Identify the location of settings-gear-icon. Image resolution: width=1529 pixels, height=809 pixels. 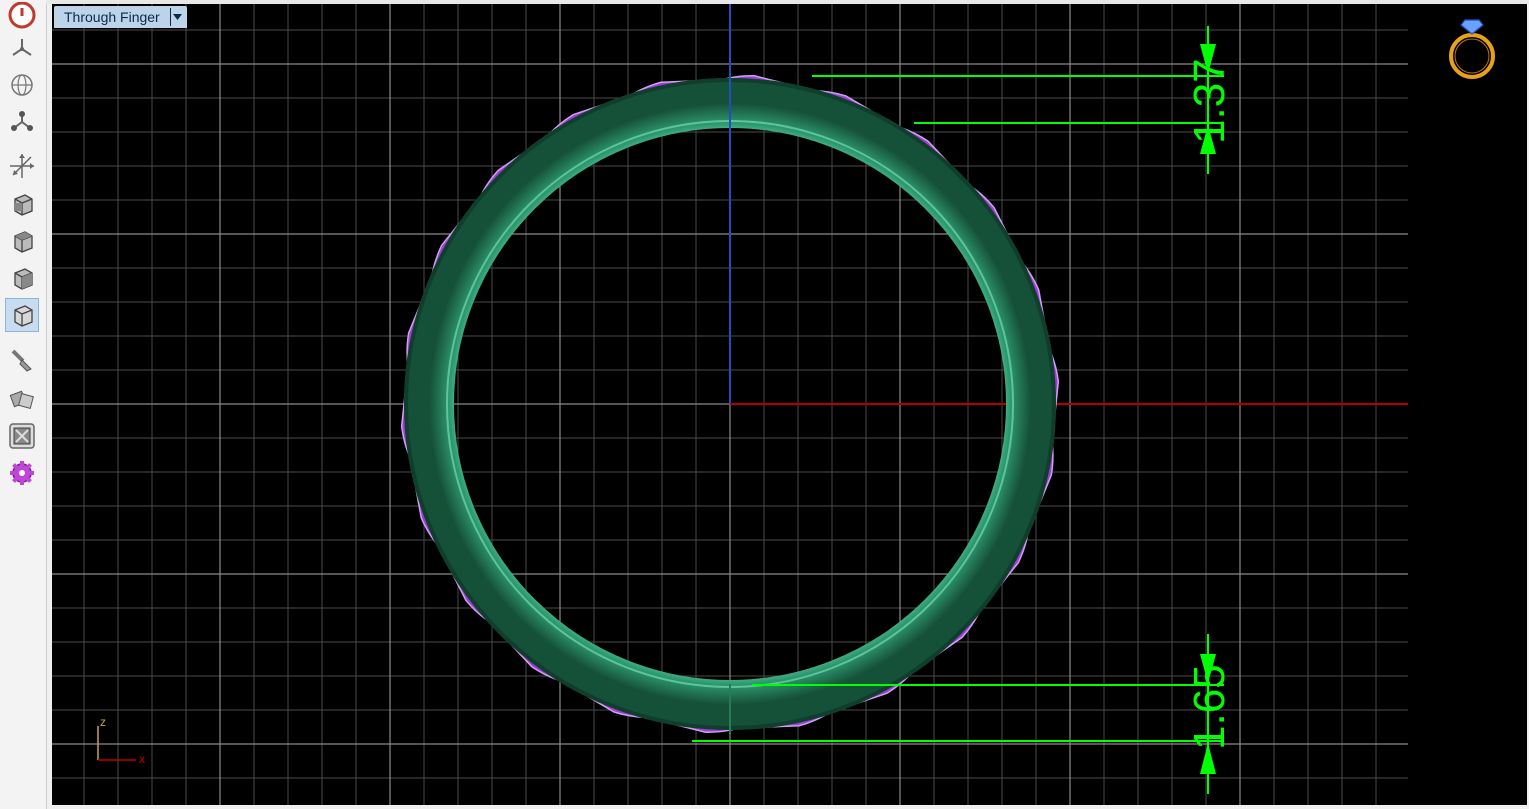
(22, 473).